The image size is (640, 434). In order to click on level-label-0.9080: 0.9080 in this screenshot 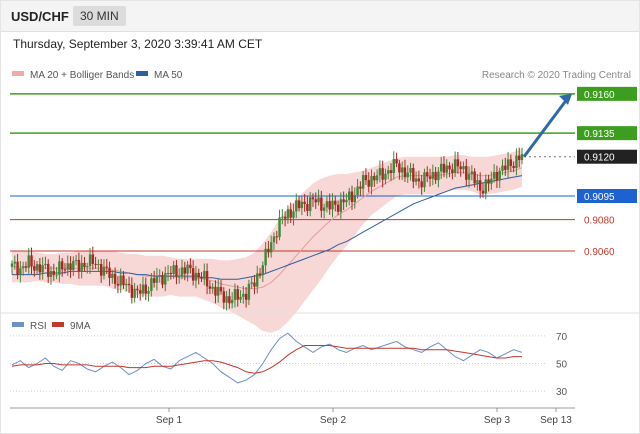, I will do `click(599, 221)`.